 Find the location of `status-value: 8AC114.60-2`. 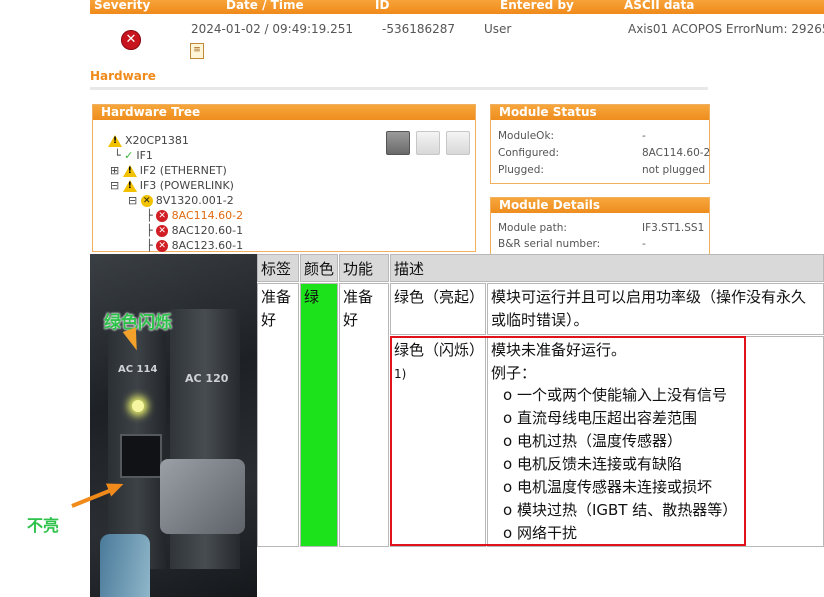

status-value: 8AC114.60-2 is located at coordinates (676, 153).